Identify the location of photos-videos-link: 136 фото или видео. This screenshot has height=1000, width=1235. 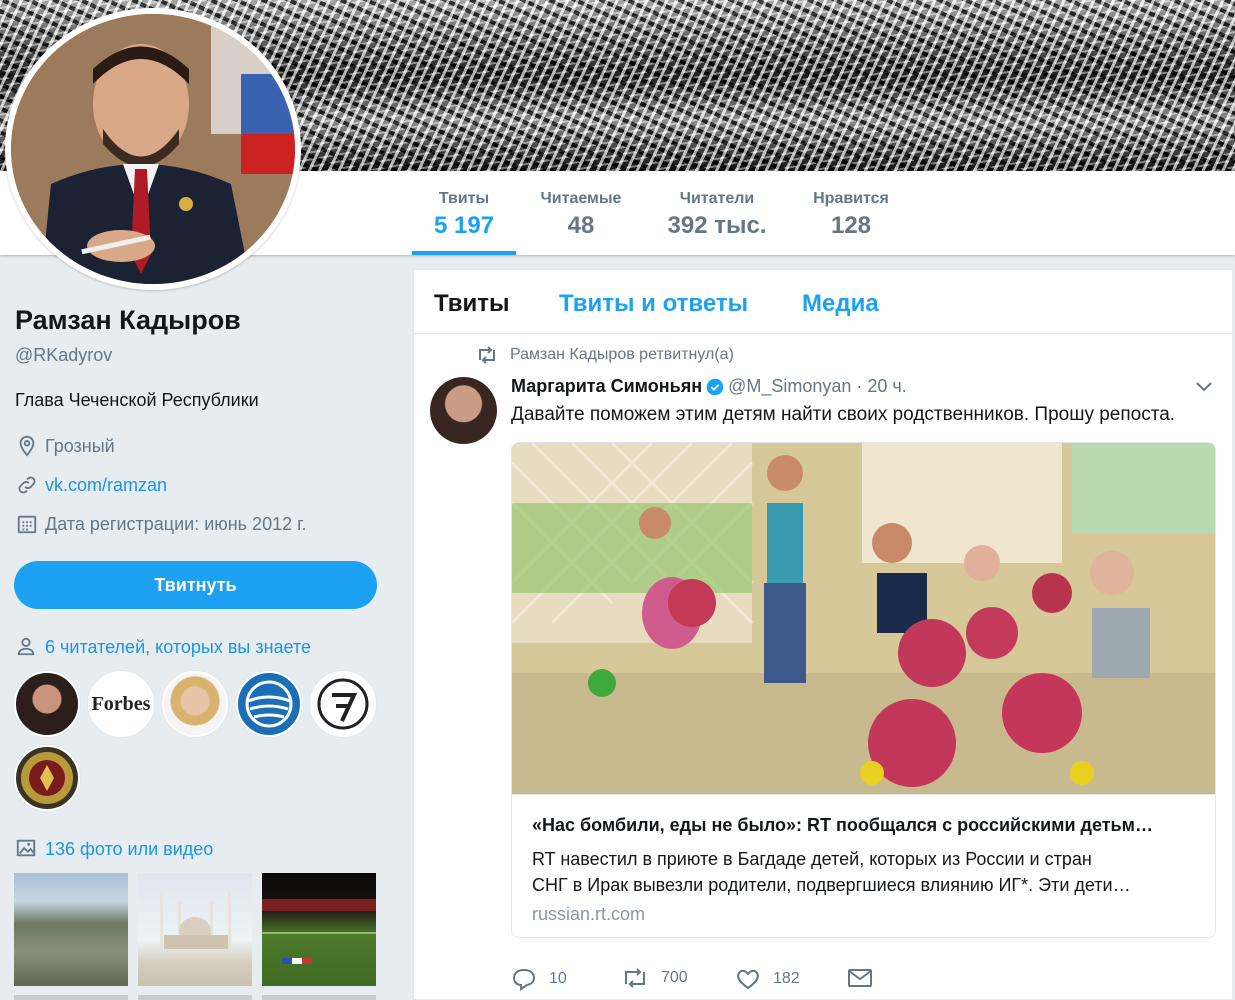
(197, 849).